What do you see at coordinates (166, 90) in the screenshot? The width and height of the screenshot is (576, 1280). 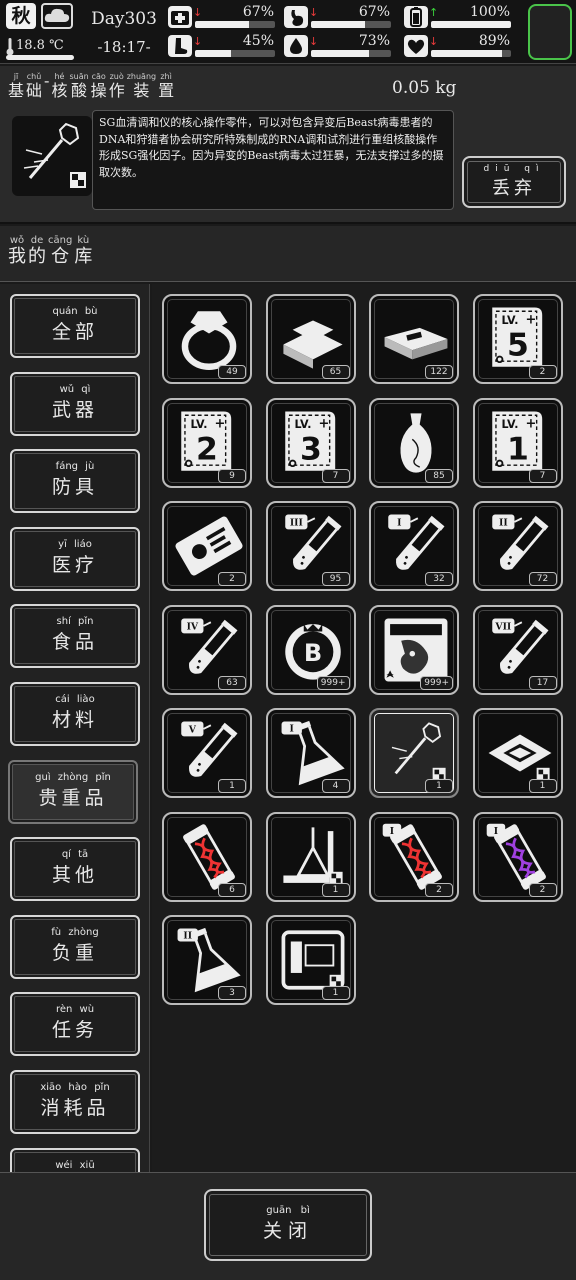 I see `hanzi: 置` at bounding box center [166, 90].